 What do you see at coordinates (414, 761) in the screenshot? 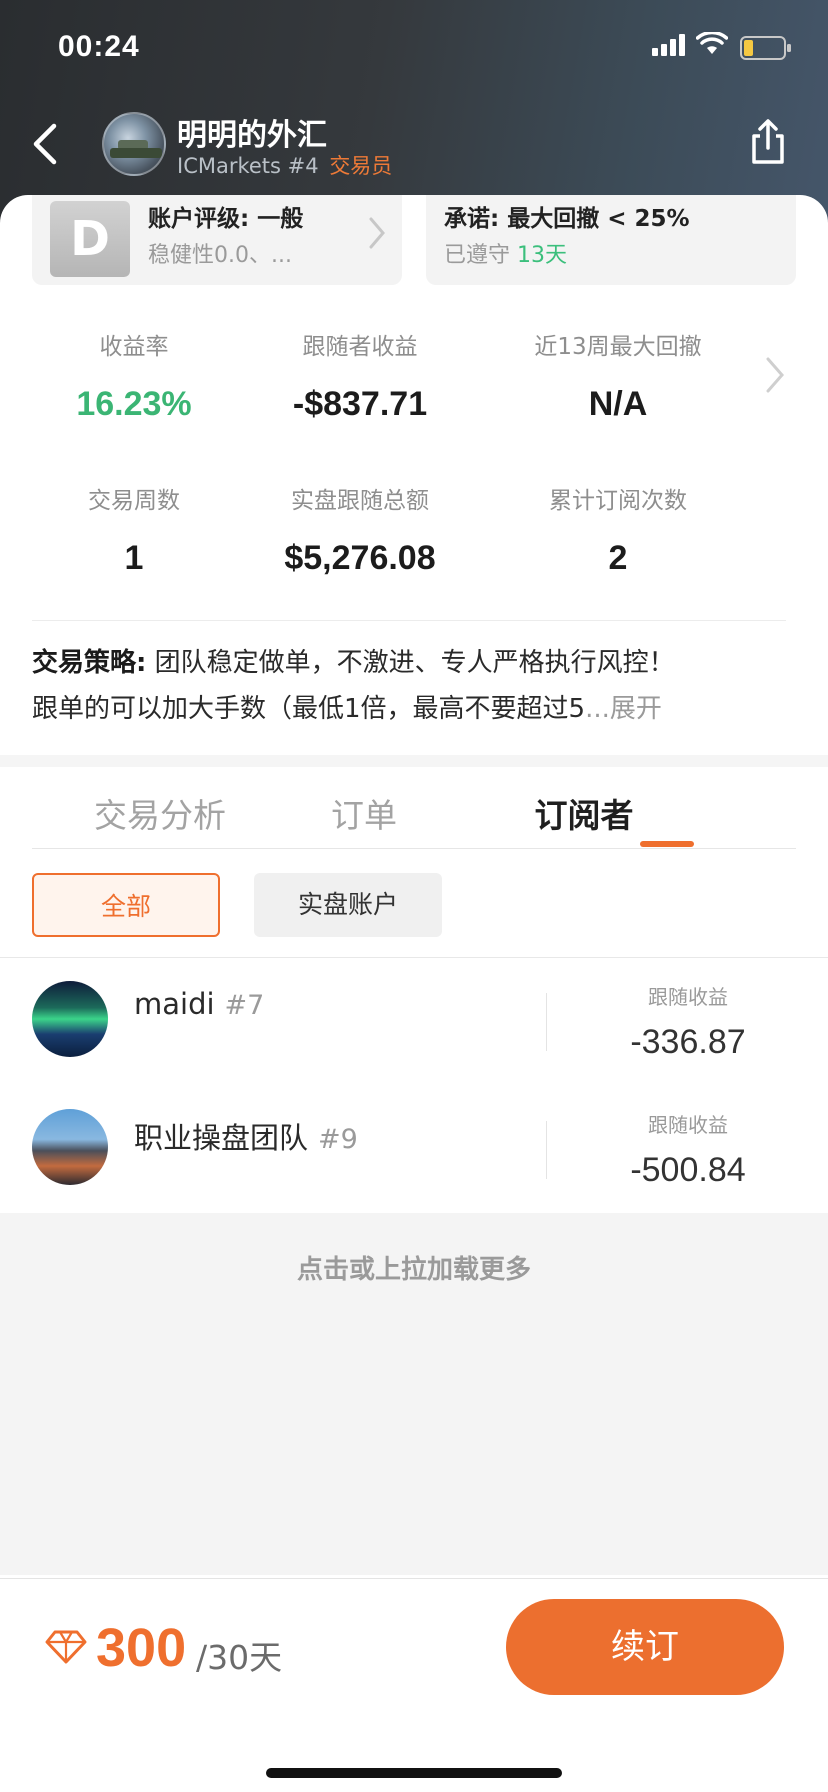
I see `section-gap` at bounding box center [414, 761].